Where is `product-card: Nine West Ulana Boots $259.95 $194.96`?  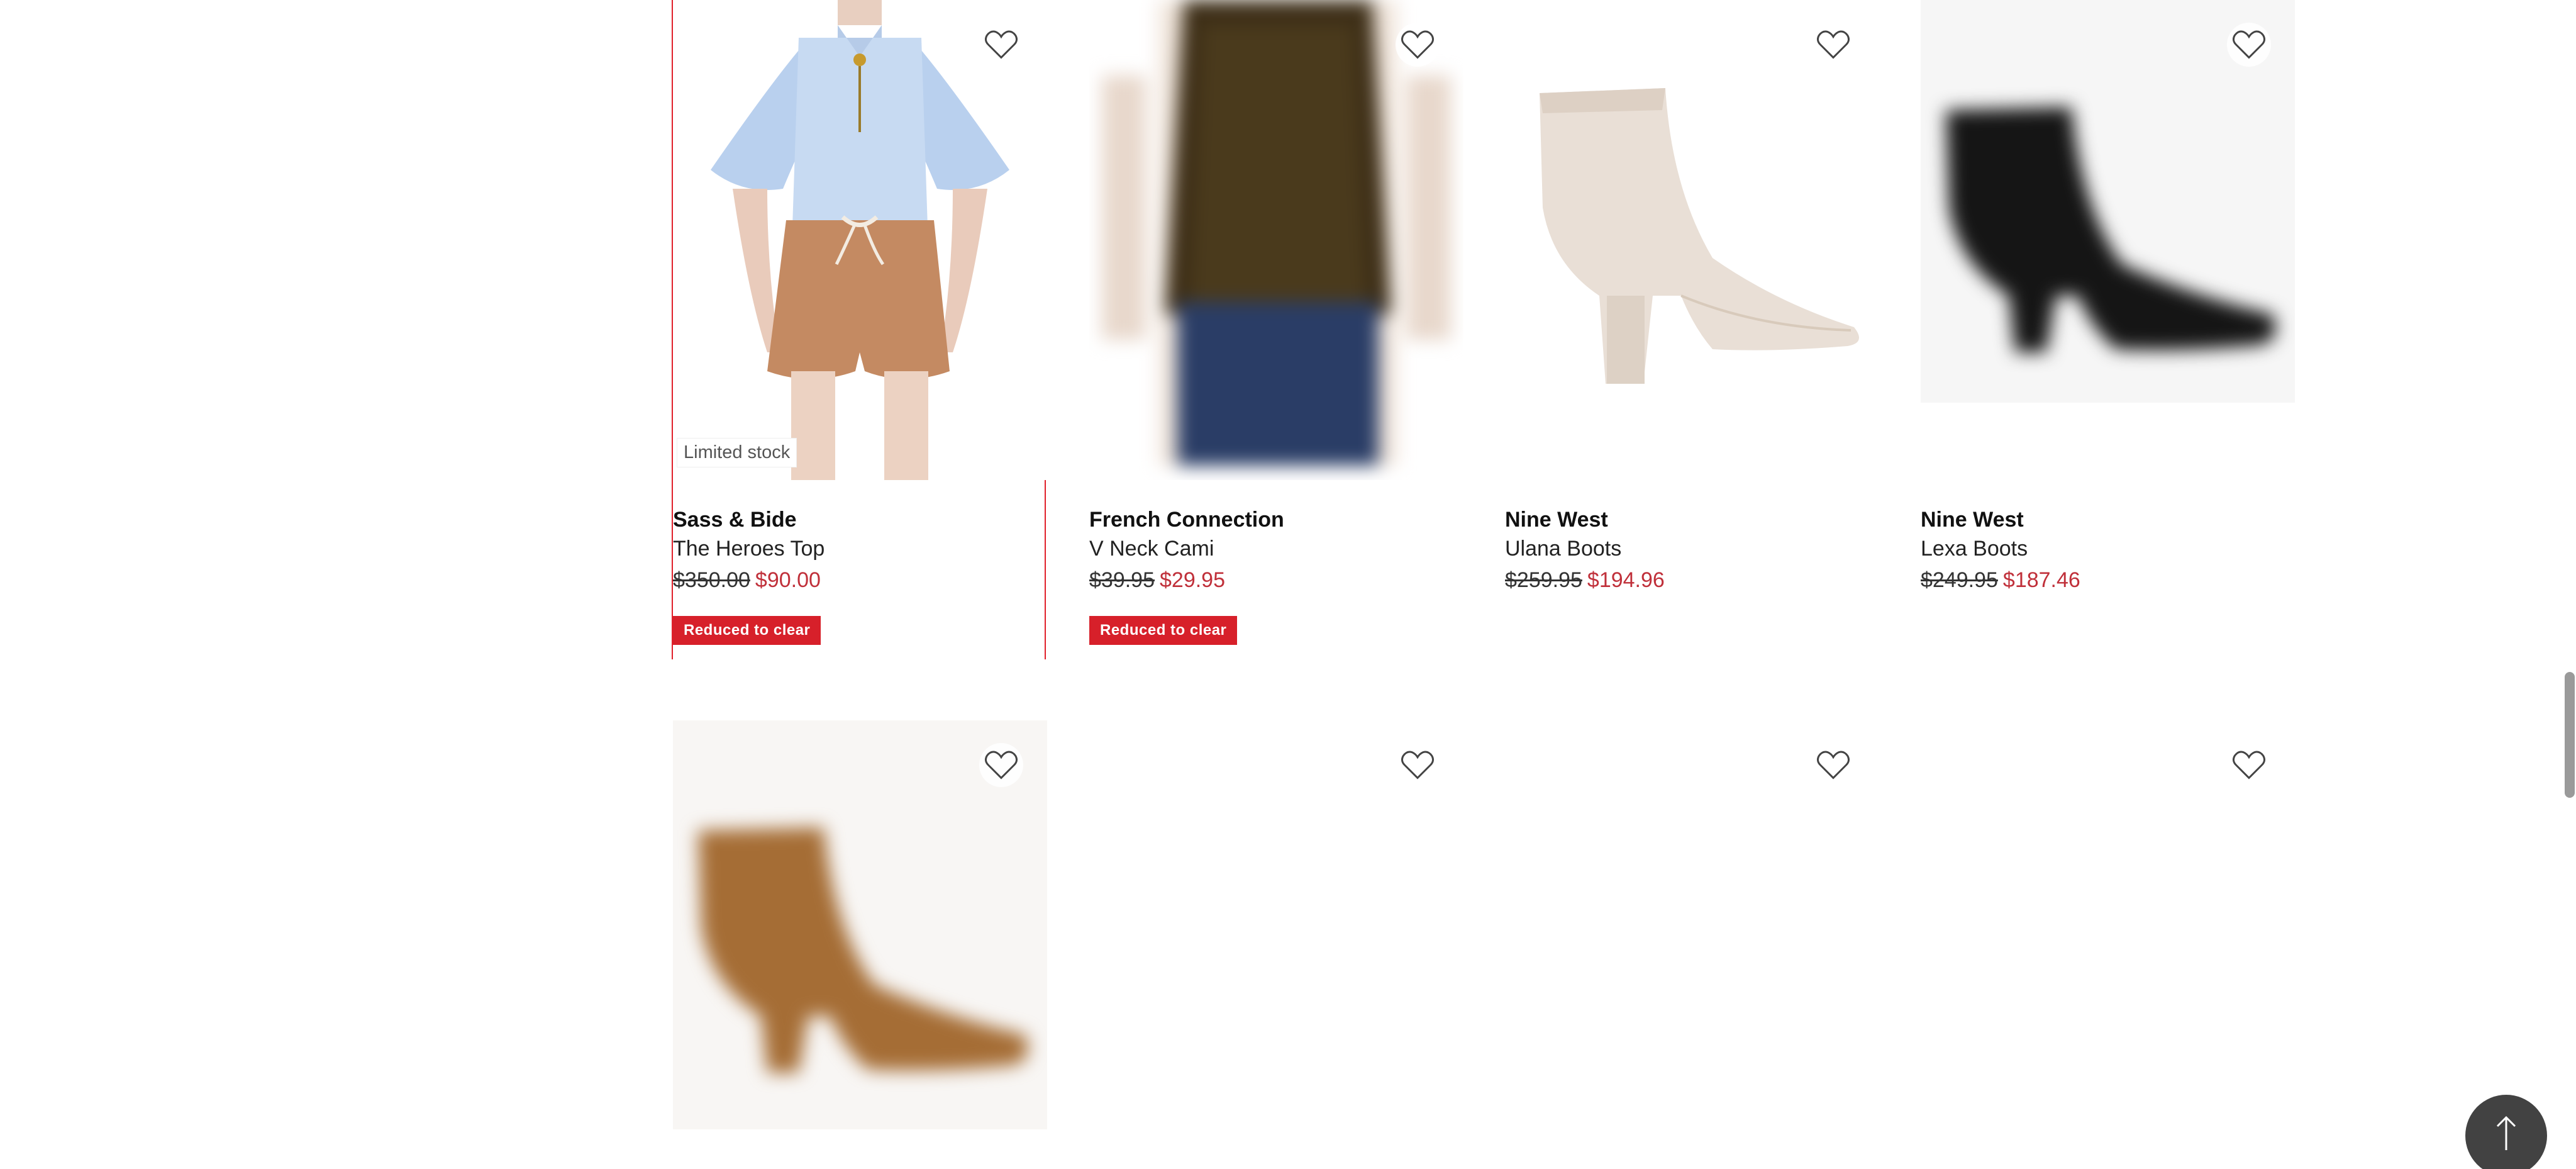 product-card: Nine West Ulana Boots $259.95 $194.96 is located at coordinates (1692, 298).